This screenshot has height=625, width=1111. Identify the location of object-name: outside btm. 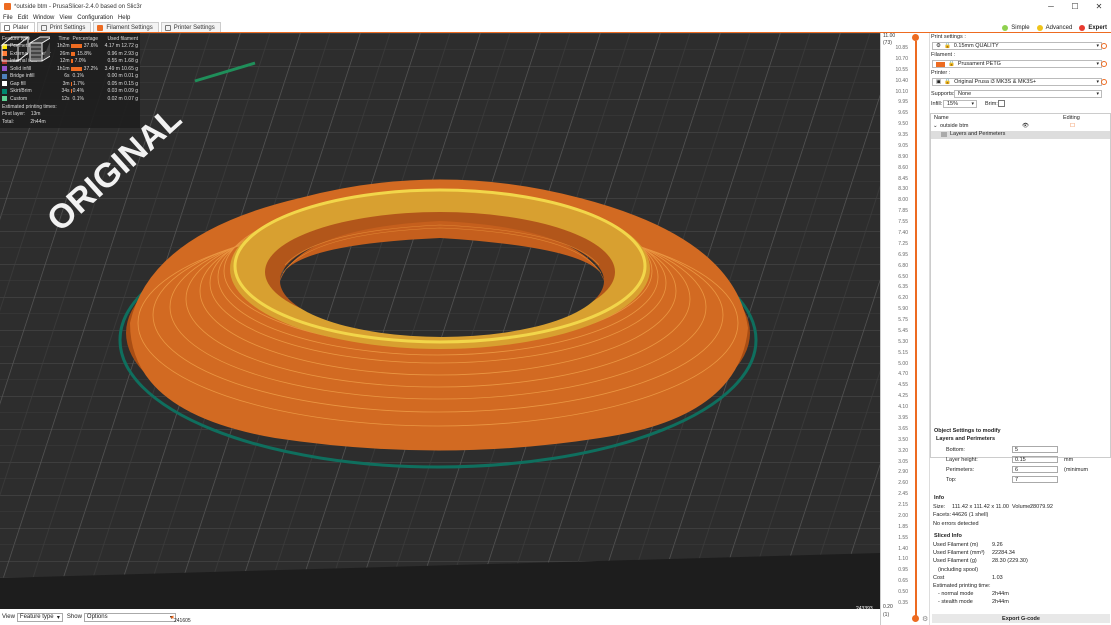
(954, 126).